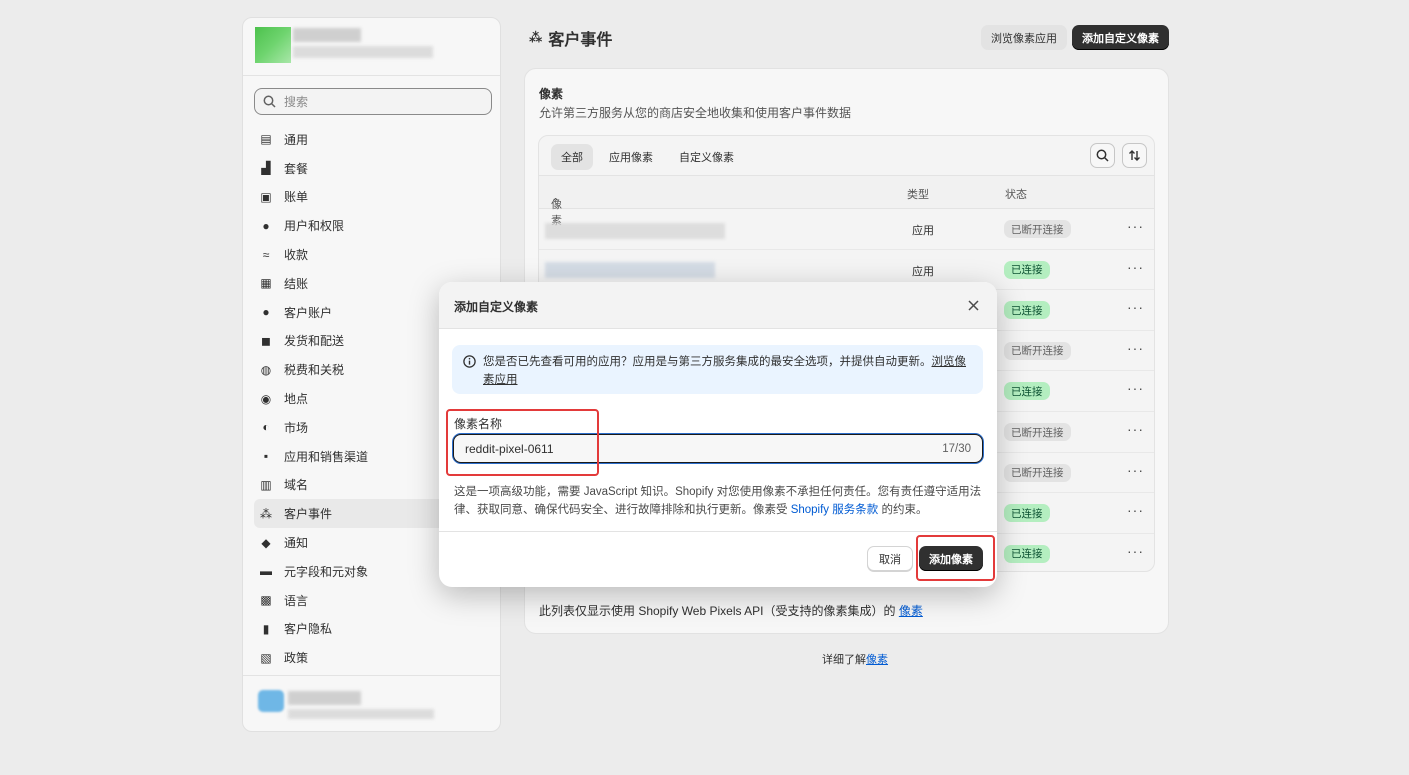 This screenshot has width=1409, height=775. I want to click on modal-title: 添加自定义像素, so click(496, 307).